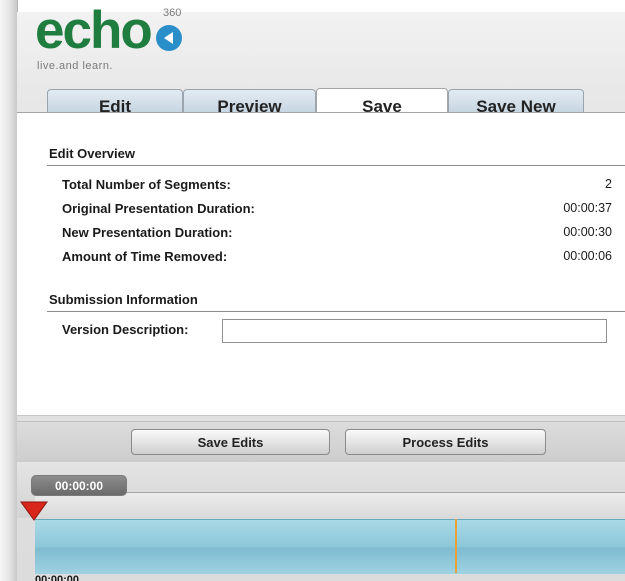 Image resolution: width=625 pixels, height=581 pixels. Describe the element at coordinates (330, 506) in the screenshot. I see `timeline-ruler` at that location.